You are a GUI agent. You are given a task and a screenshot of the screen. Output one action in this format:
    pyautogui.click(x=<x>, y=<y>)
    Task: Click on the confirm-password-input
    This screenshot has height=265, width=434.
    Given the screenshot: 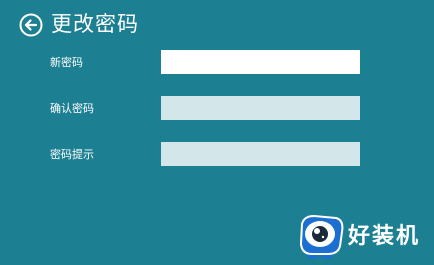 What is the action you would take?
    pyautogui.click(x=260, y=108)
    